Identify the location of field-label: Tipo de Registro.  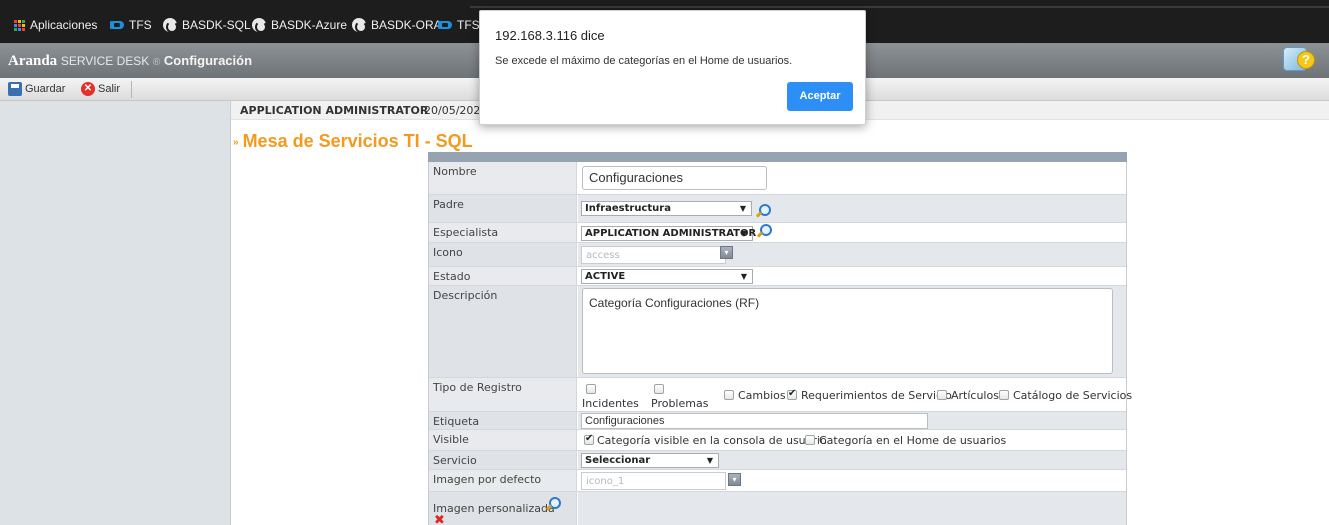
(503, 394).